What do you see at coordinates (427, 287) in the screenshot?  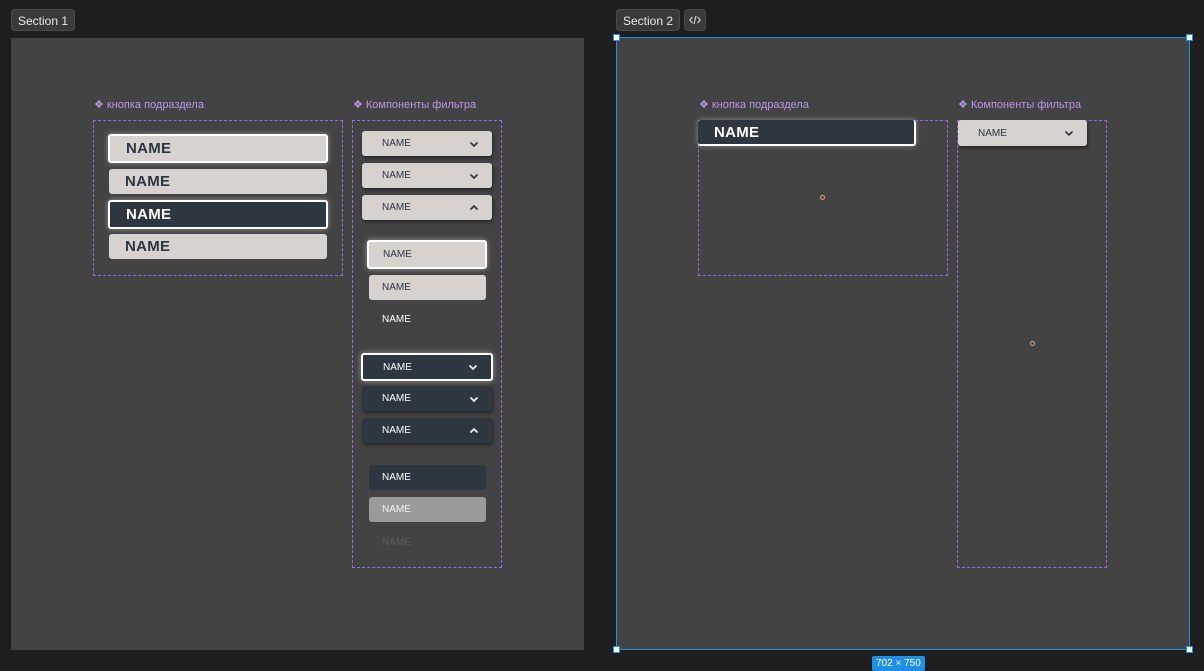 I see `filter-option-light: NAME` at bounding box center [427, 287].